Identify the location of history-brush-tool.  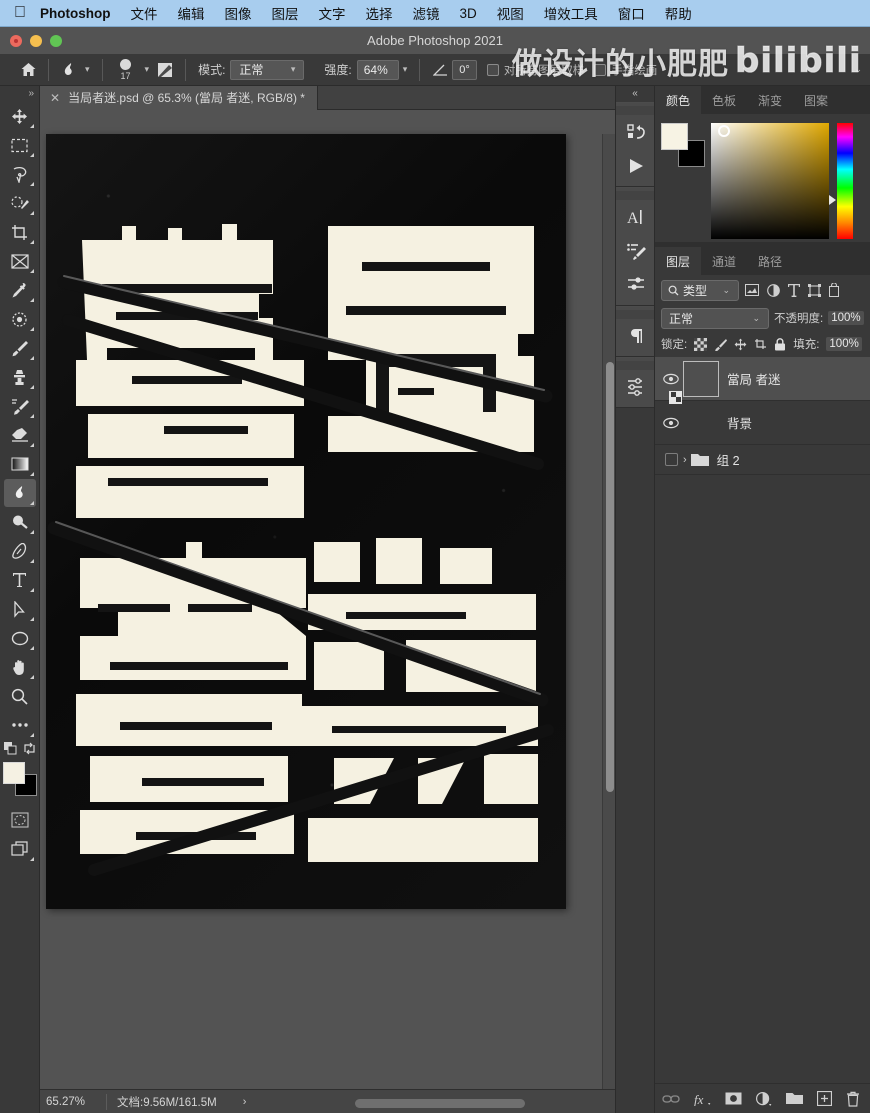
(20, 406).